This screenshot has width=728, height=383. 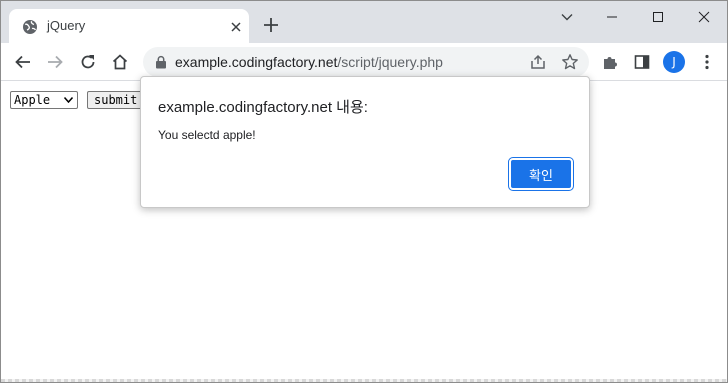 I want to click on globe-icon, so click(x=30, y=27).